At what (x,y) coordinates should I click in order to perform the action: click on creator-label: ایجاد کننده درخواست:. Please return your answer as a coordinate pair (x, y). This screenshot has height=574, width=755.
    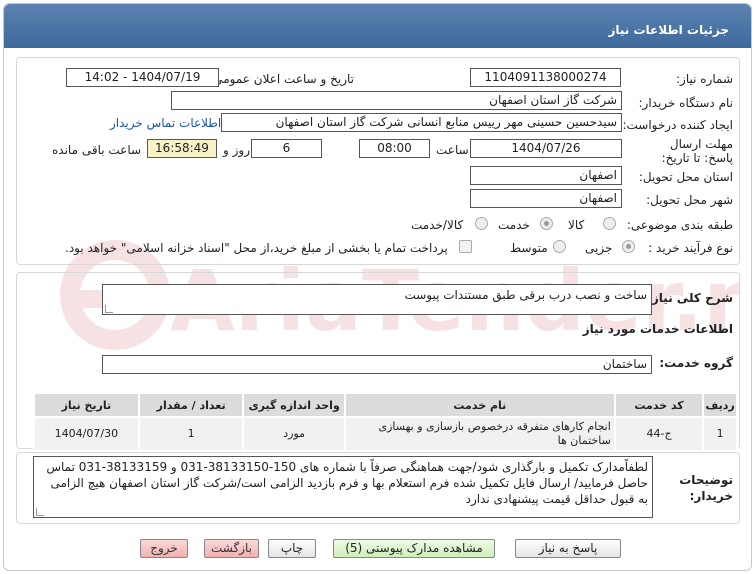
    Looking at the image, I should click on (677, 125).